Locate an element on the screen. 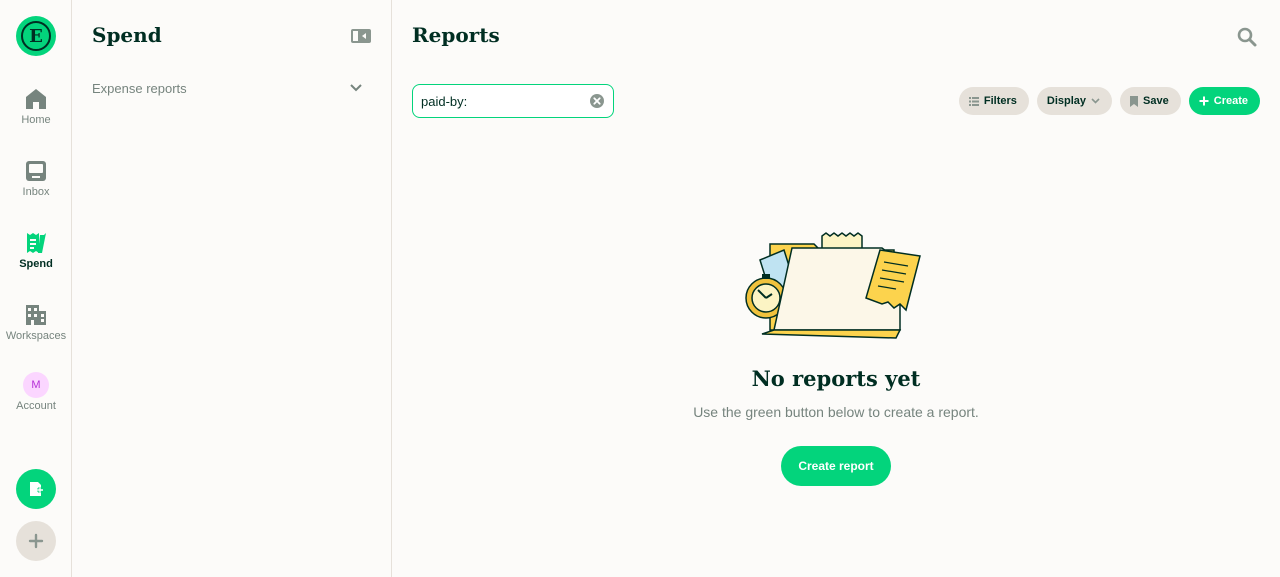 This screenshot has width=1280, height=577. search-field is located at coordinates (513, 101).